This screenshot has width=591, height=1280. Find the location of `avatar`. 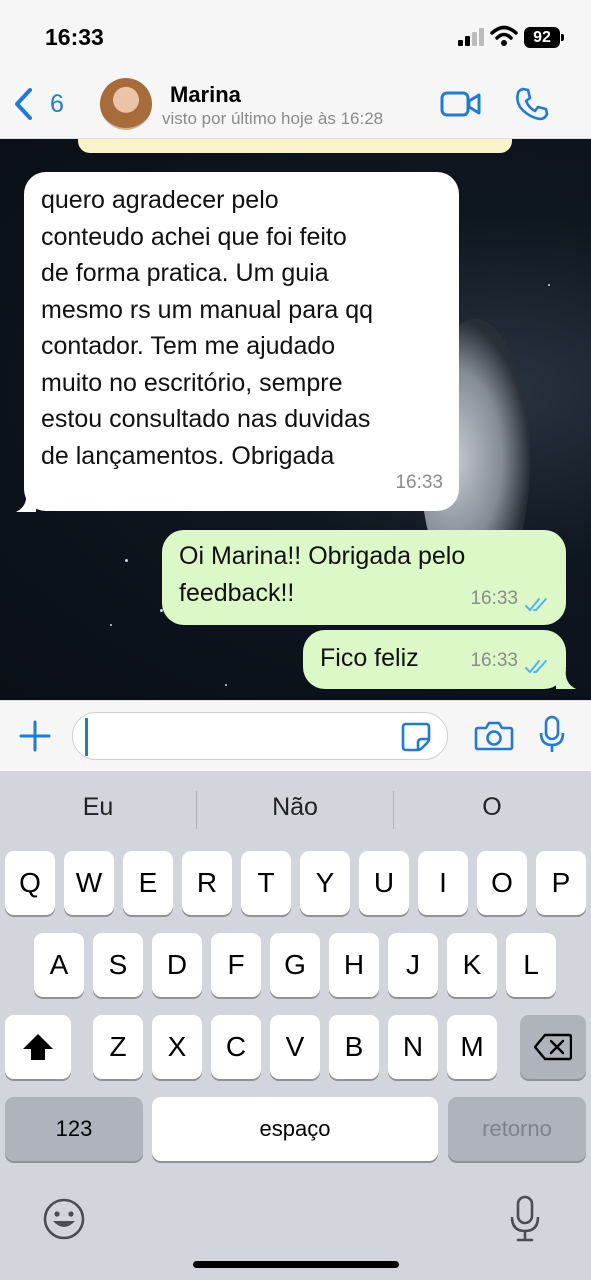

avatar is located at coordinates (126, 104).